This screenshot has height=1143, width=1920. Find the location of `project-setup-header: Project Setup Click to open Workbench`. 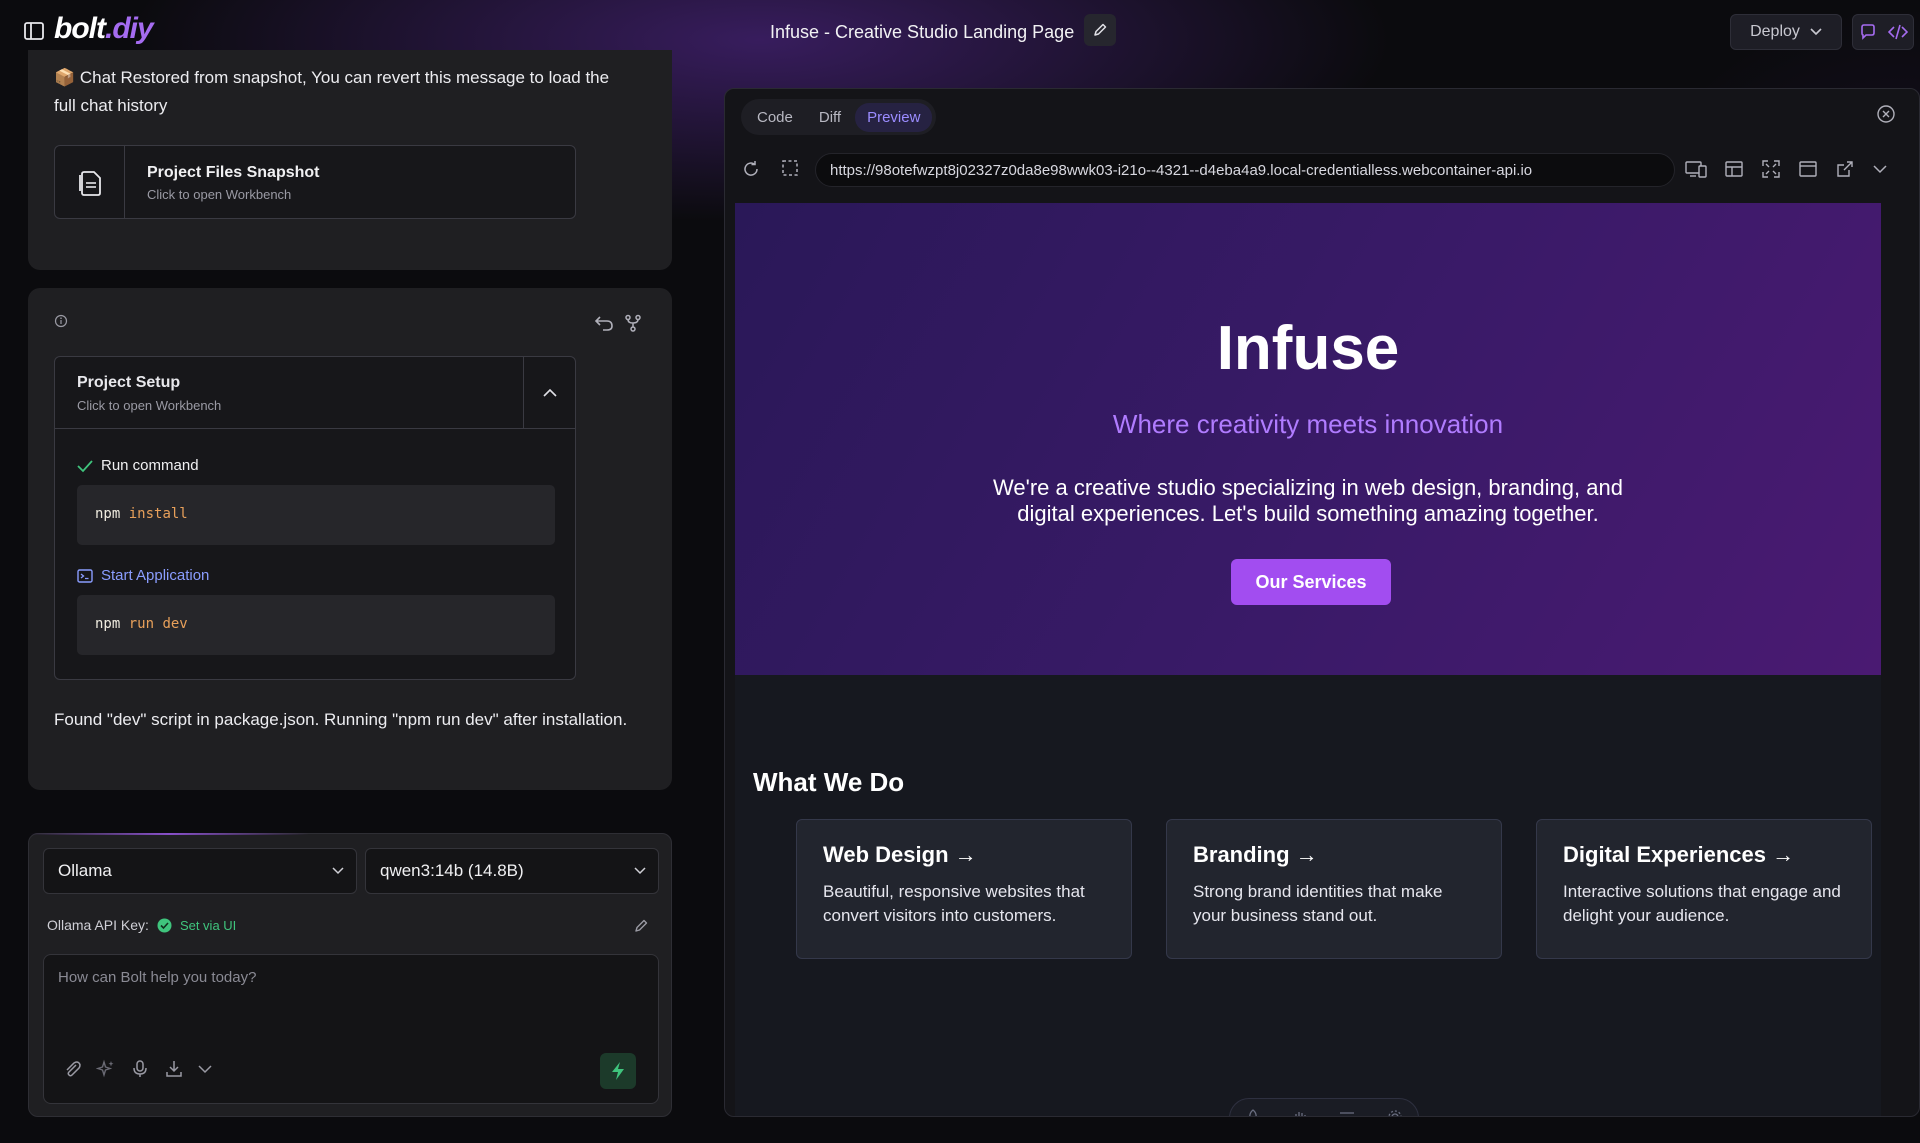

project-setup-header: Project Setup Click to open Workbench is located at coordinates (289, 392).